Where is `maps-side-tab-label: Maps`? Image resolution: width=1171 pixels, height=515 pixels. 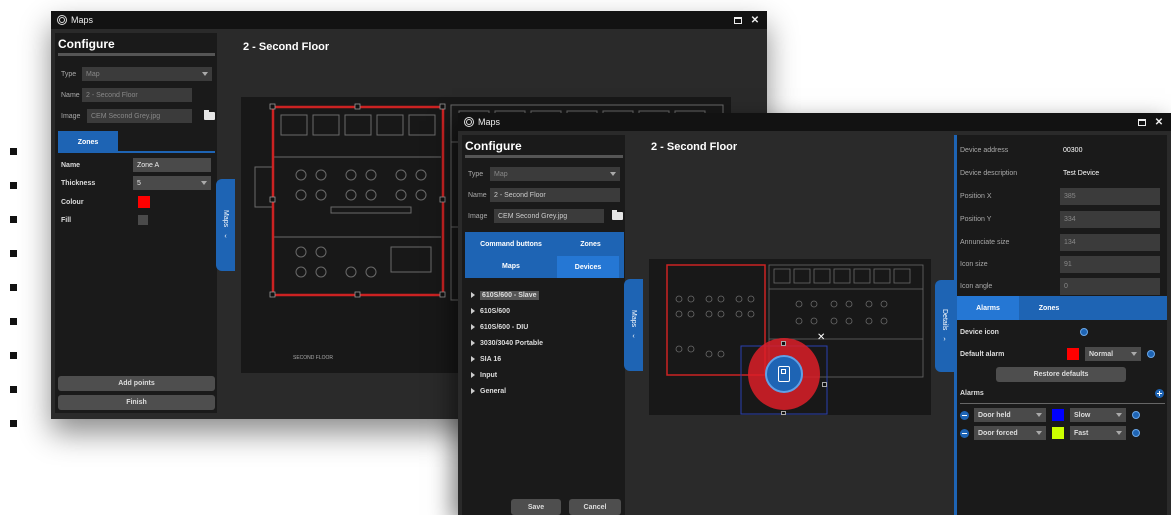
maps-side-tab-label: Maps is located at coordinates (225, 218).